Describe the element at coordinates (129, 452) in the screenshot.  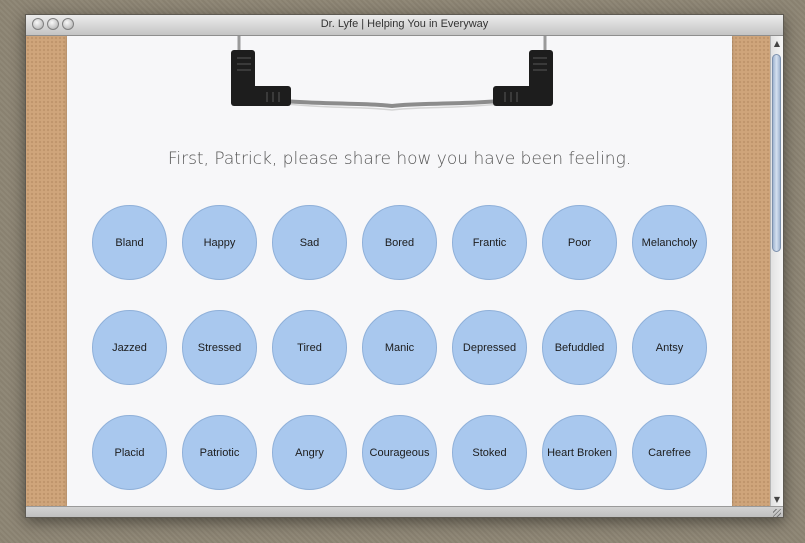
I see `feeling-option-placid: Placid` at that location.